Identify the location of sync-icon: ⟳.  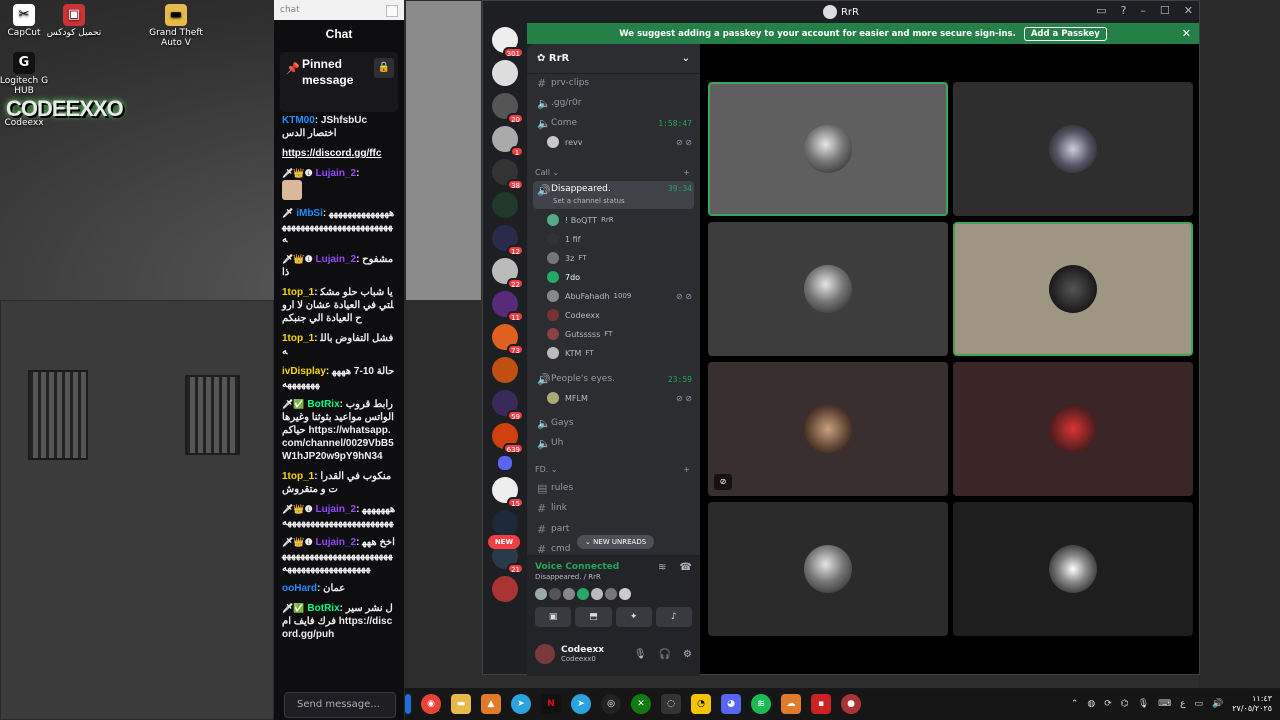
(1108, 704).